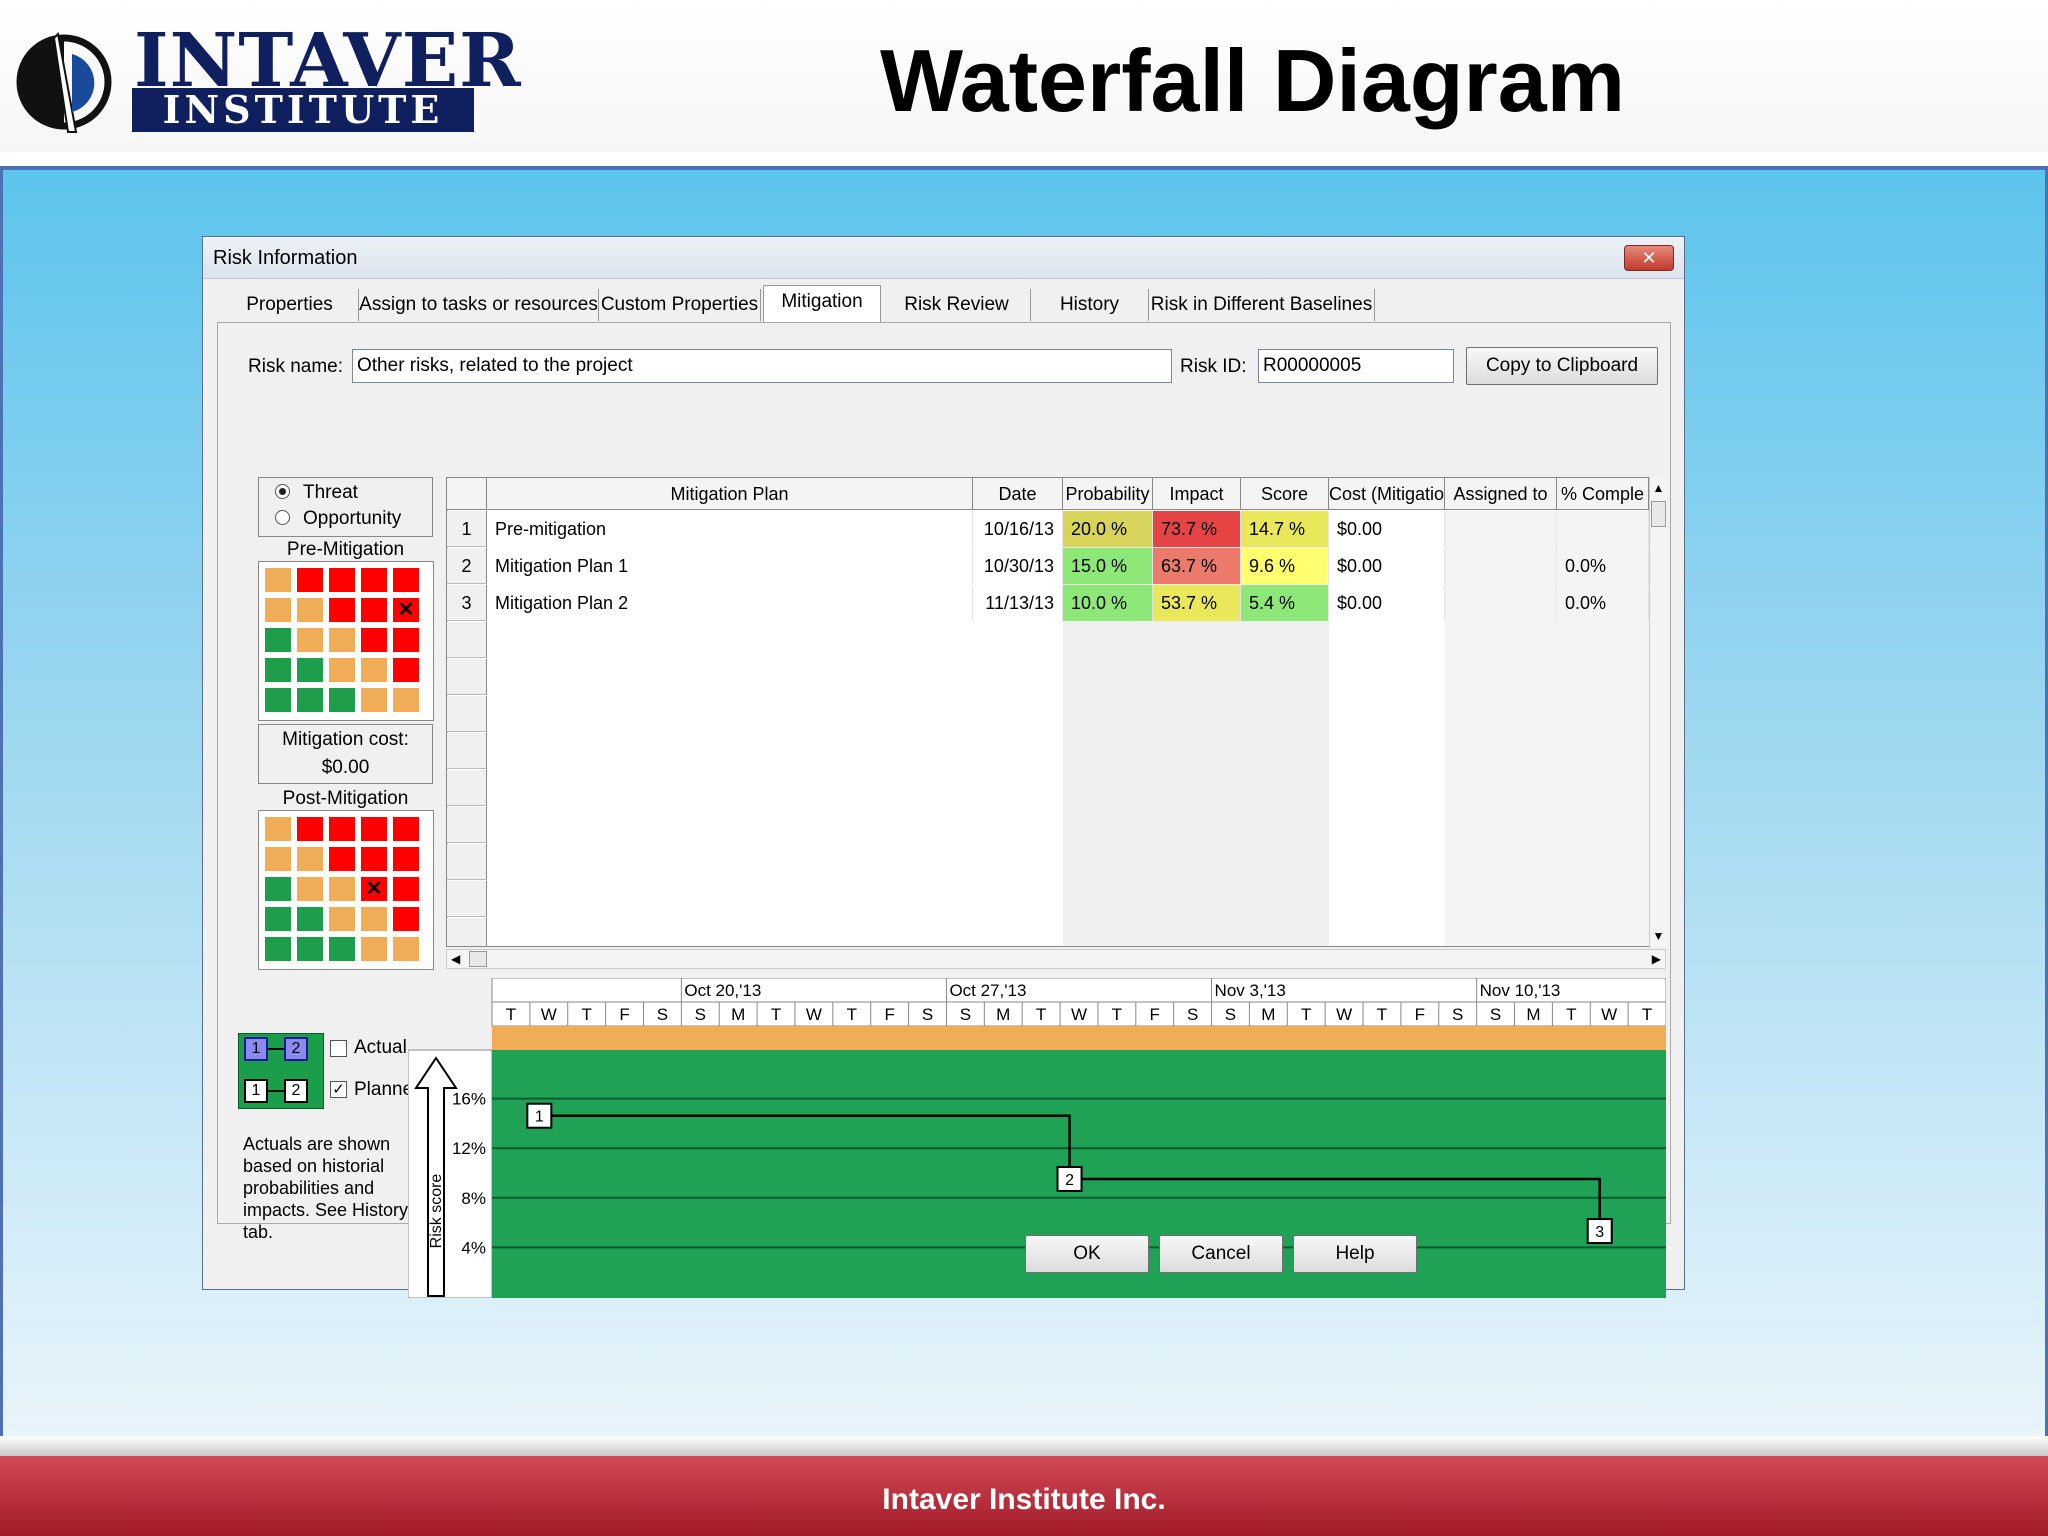 Image resolution: width=2048 pixels, height=1536 pixels. I want to click on cell-date: 11/13/13, so click(1018, 603).